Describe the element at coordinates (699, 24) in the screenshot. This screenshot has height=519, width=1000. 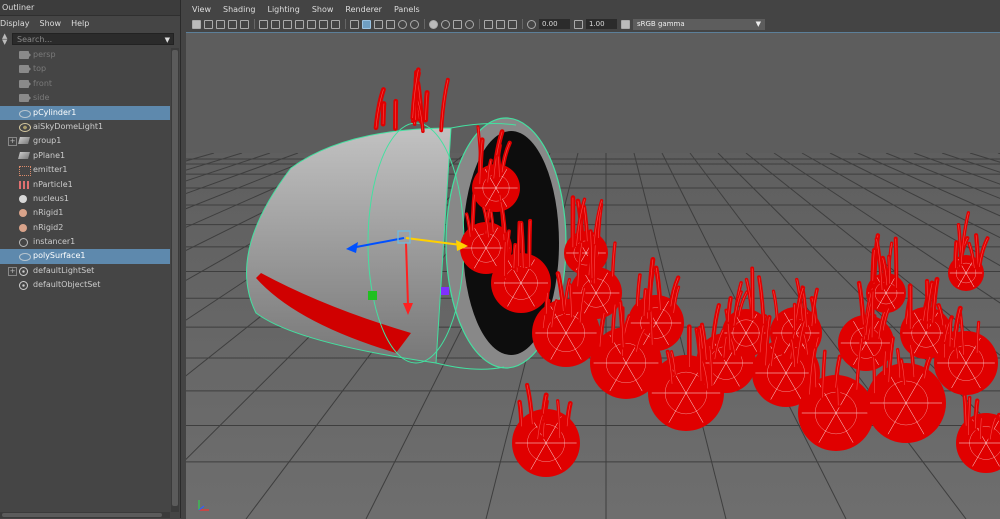
I see `color-space-dropdown: sRGB gamma ▼` at that location.